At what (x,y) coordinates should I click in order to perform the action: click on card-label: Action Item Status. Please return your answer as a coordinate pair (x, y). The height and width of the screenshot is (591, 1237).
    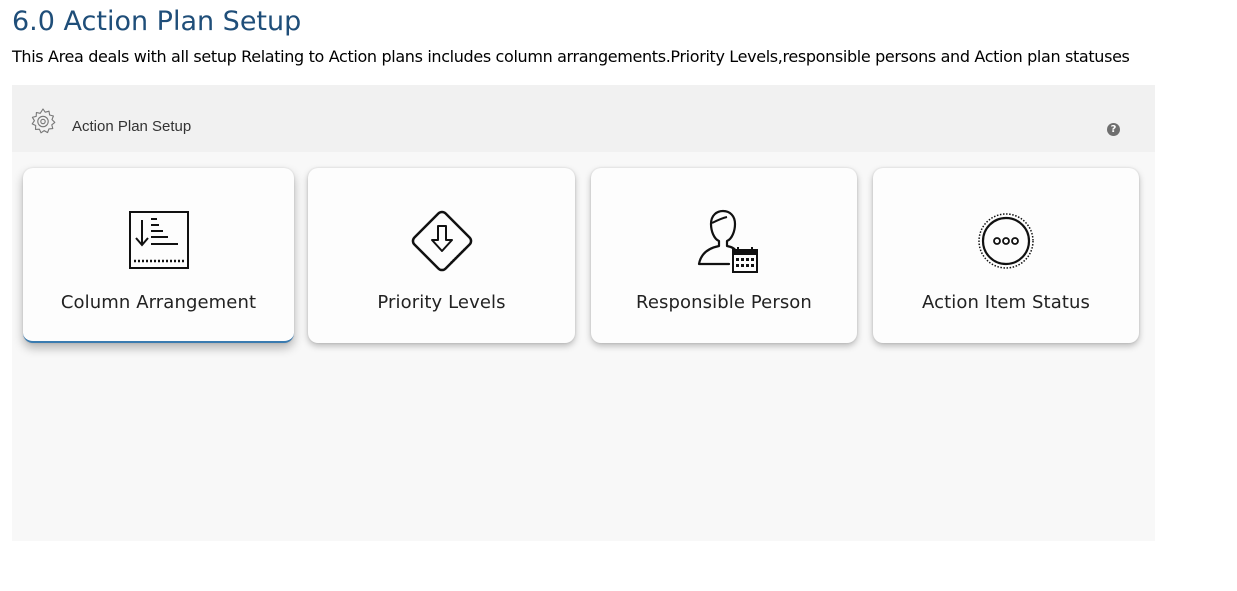
    Looking at the image, I should click on (1006, 302).